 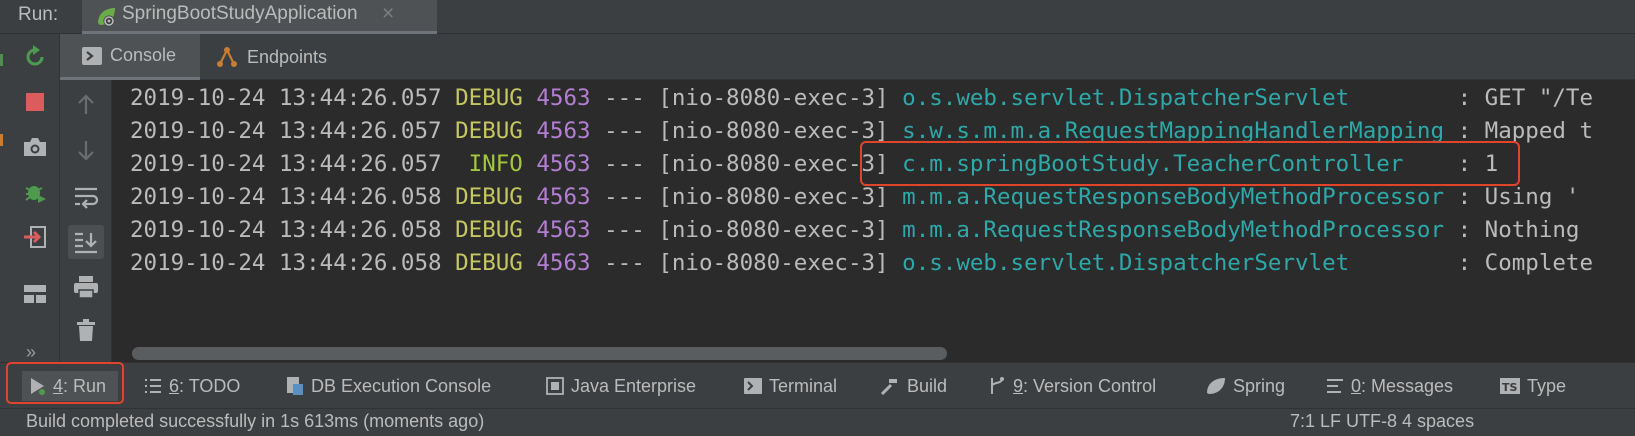 I want to click on layout-icon, so click(x=35, y=294).